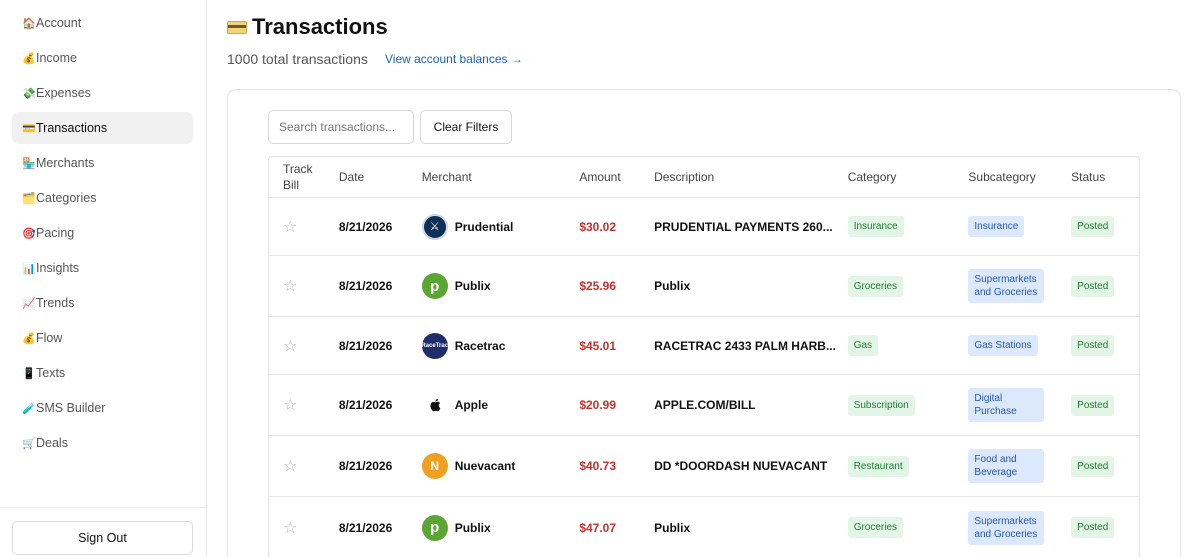 The image size is (1200, 557). What do you see at coordinates (480, 346) in the screenshot?
I see `merchant-name: Racetrac` at bounding box center [480, 346].